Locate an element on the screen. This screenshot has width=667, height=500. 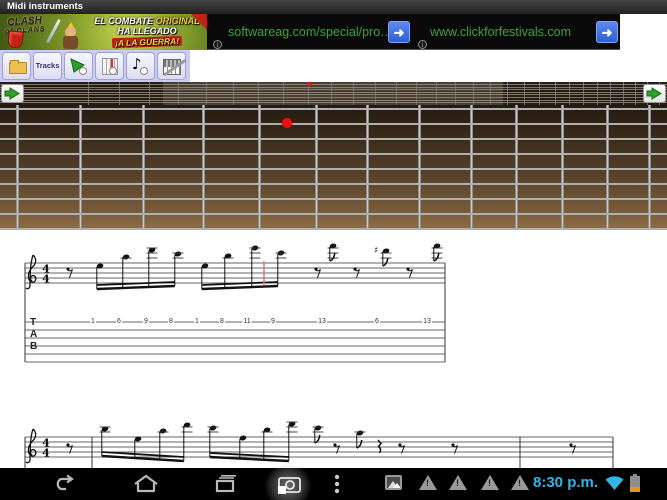
text-ad-softwareag: softwareag.com/special/pro… ➜ i is located at coordinates (309, 32).